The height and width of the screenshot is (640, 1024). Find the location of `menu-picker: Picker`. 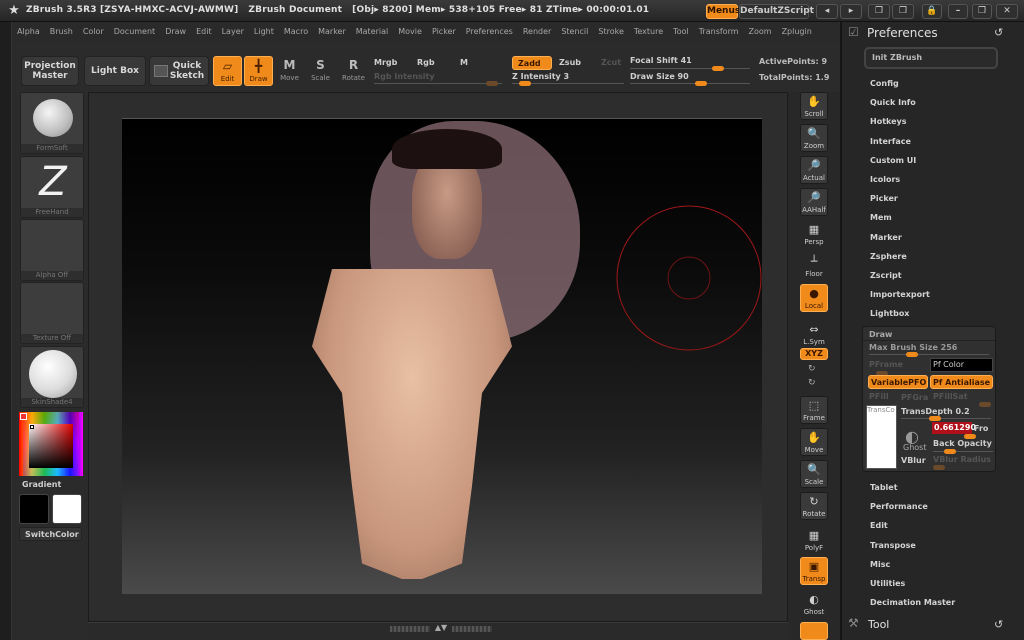

menu-picker: Picker is located at coordinates (444, 32).